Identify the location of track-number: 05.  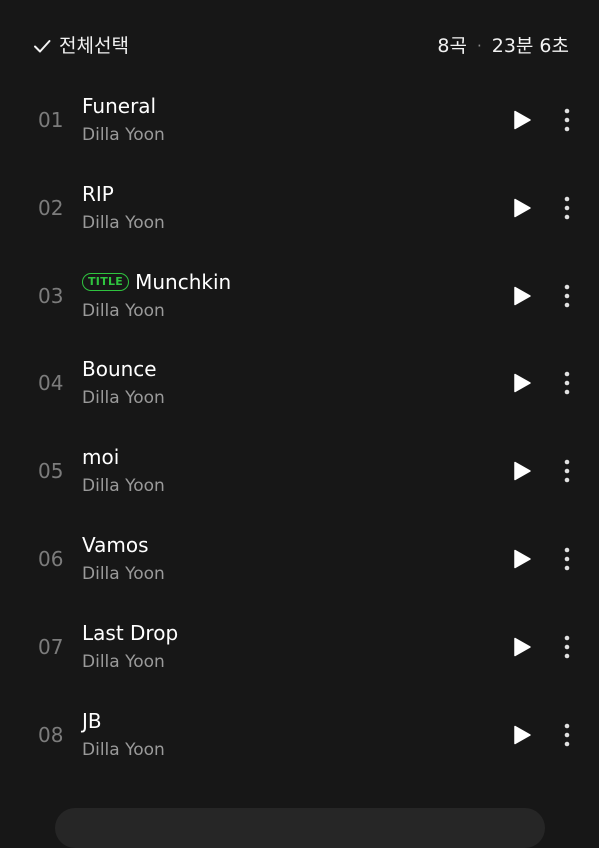
(51, 471).